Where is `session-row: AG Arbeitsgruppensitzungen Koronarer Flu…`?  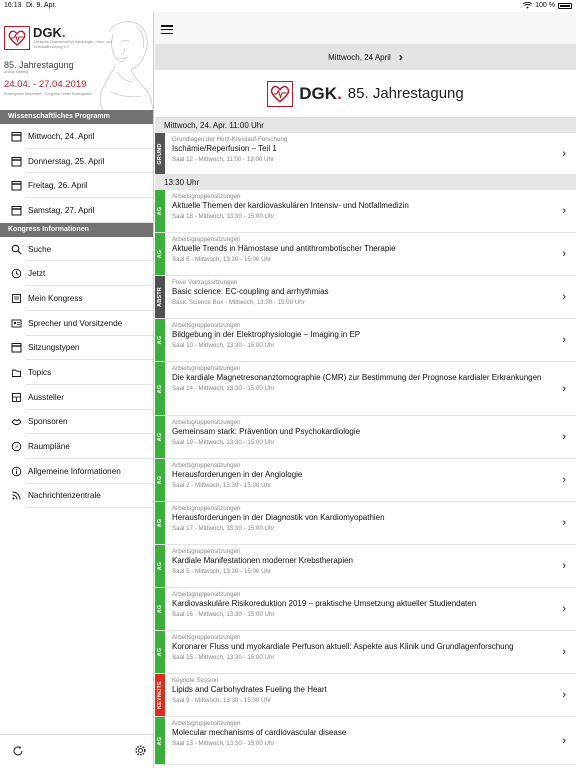
session-row: AG Arbeitsgruppensitzungen Koronarer Flu… is located at coordinates (365, 652).